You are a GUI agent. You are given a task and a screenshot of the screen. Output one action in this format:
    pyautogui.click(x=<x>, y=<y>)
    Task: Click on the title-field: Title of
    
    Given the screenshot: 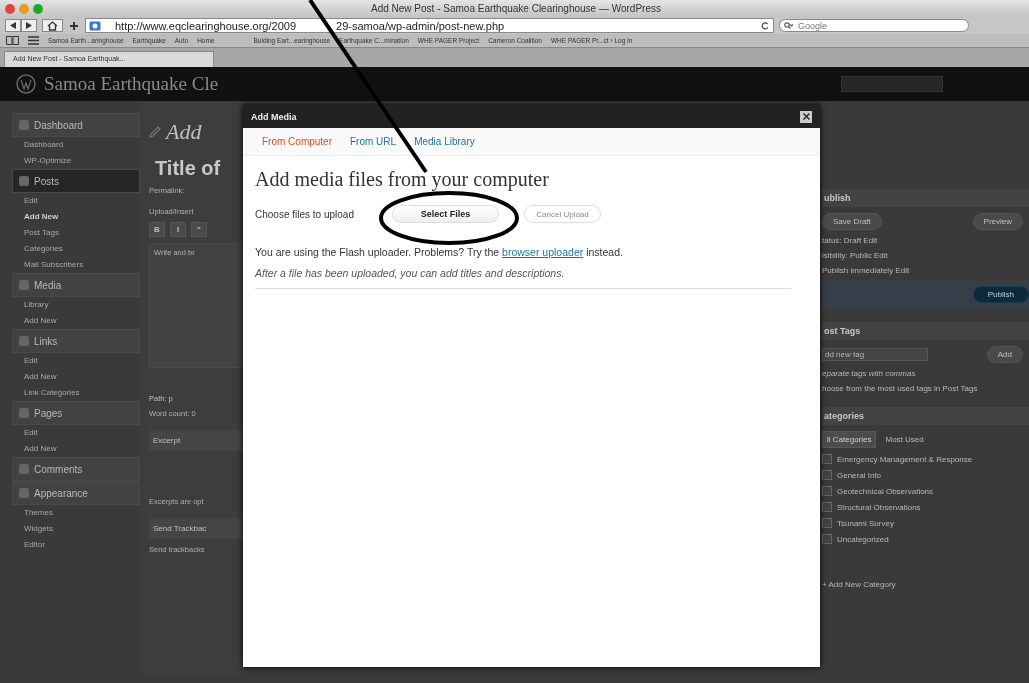 What is the action you would take?
    pyautogui.click(x=196, y=165)
    